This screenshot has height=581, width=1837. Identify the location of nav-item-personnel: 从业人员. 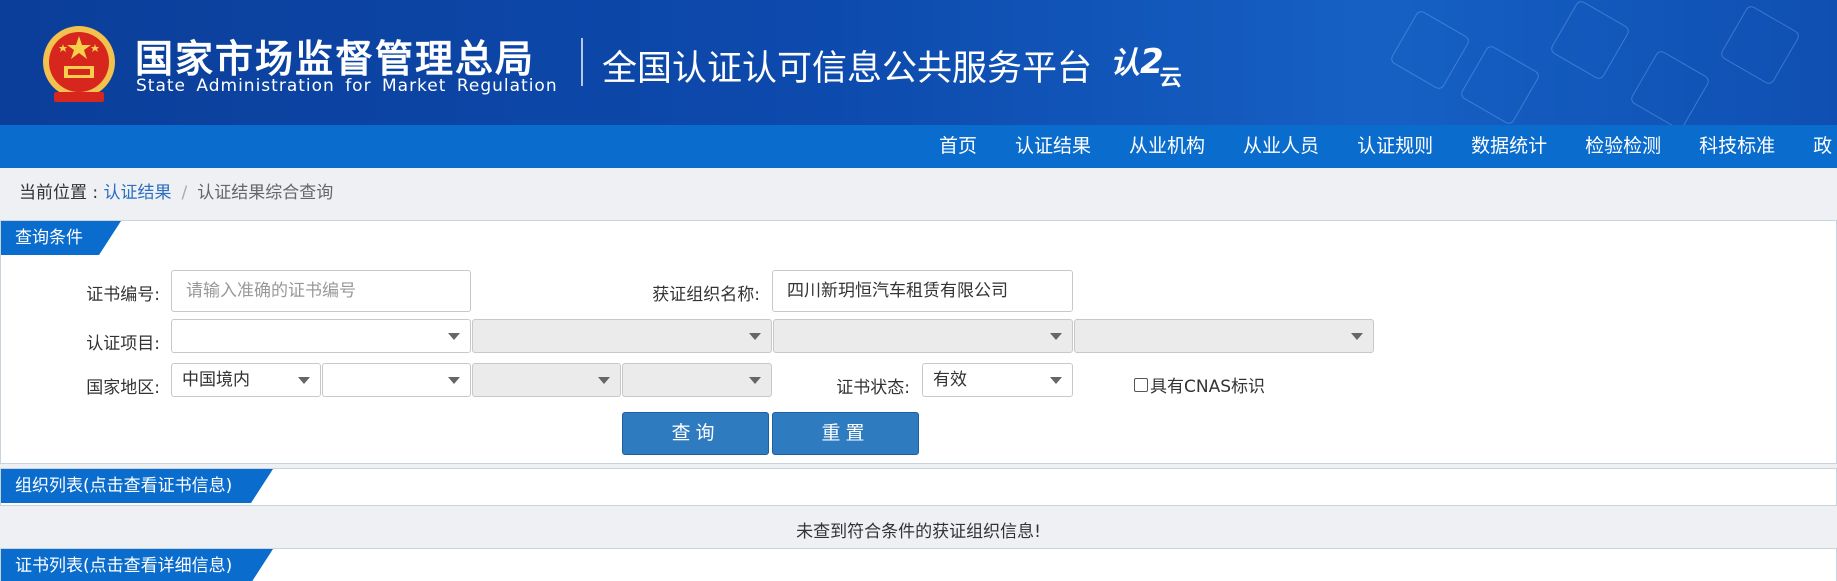
(1281, 146).